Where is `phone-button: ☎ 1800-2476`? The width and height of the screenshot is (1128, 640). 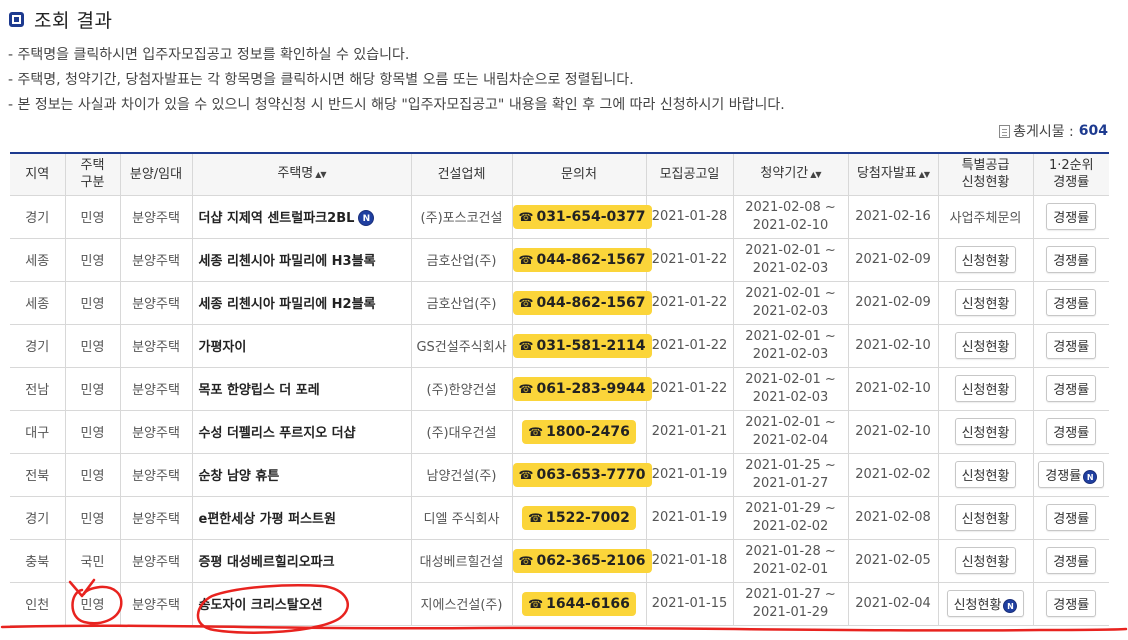
phone-button: ☎ 1800-2476 is located at coordinates (579, 431).